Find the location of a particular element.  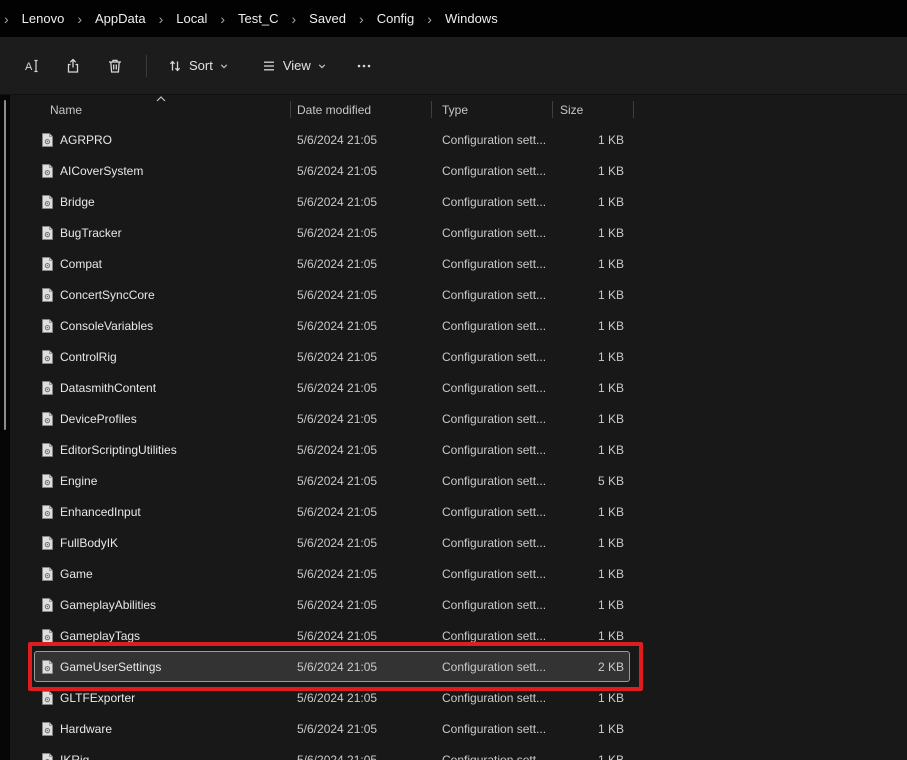

view-button: View is located at coordinates (294, 66).